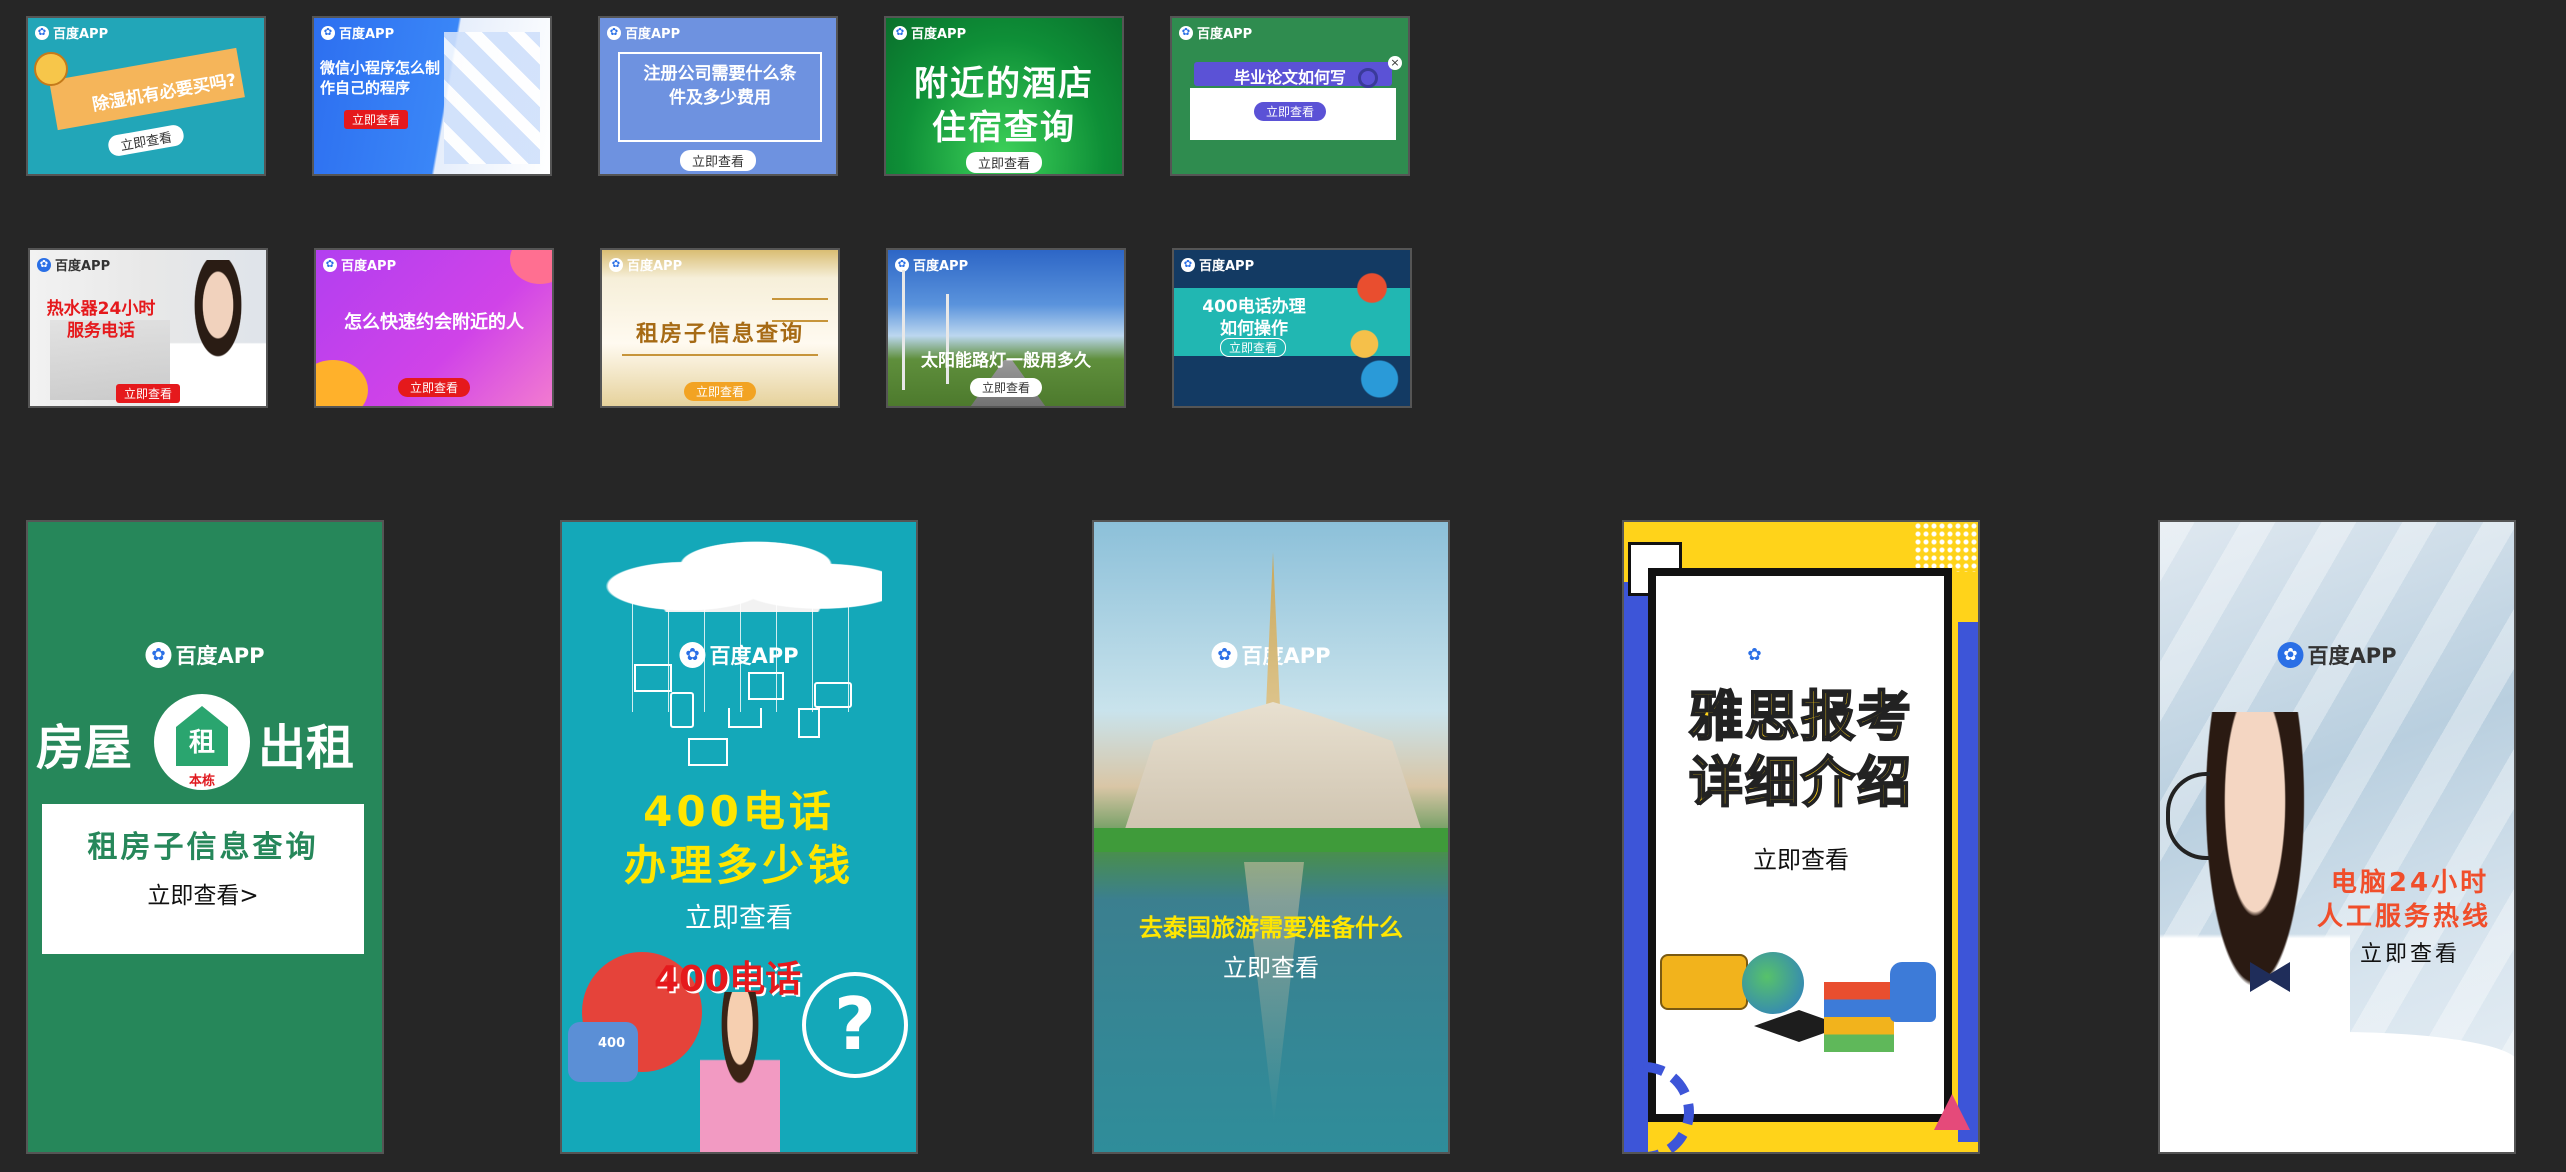  Describe the element at coordinates (653, 678) in the screenshot. I see `mail-icon` at that location.